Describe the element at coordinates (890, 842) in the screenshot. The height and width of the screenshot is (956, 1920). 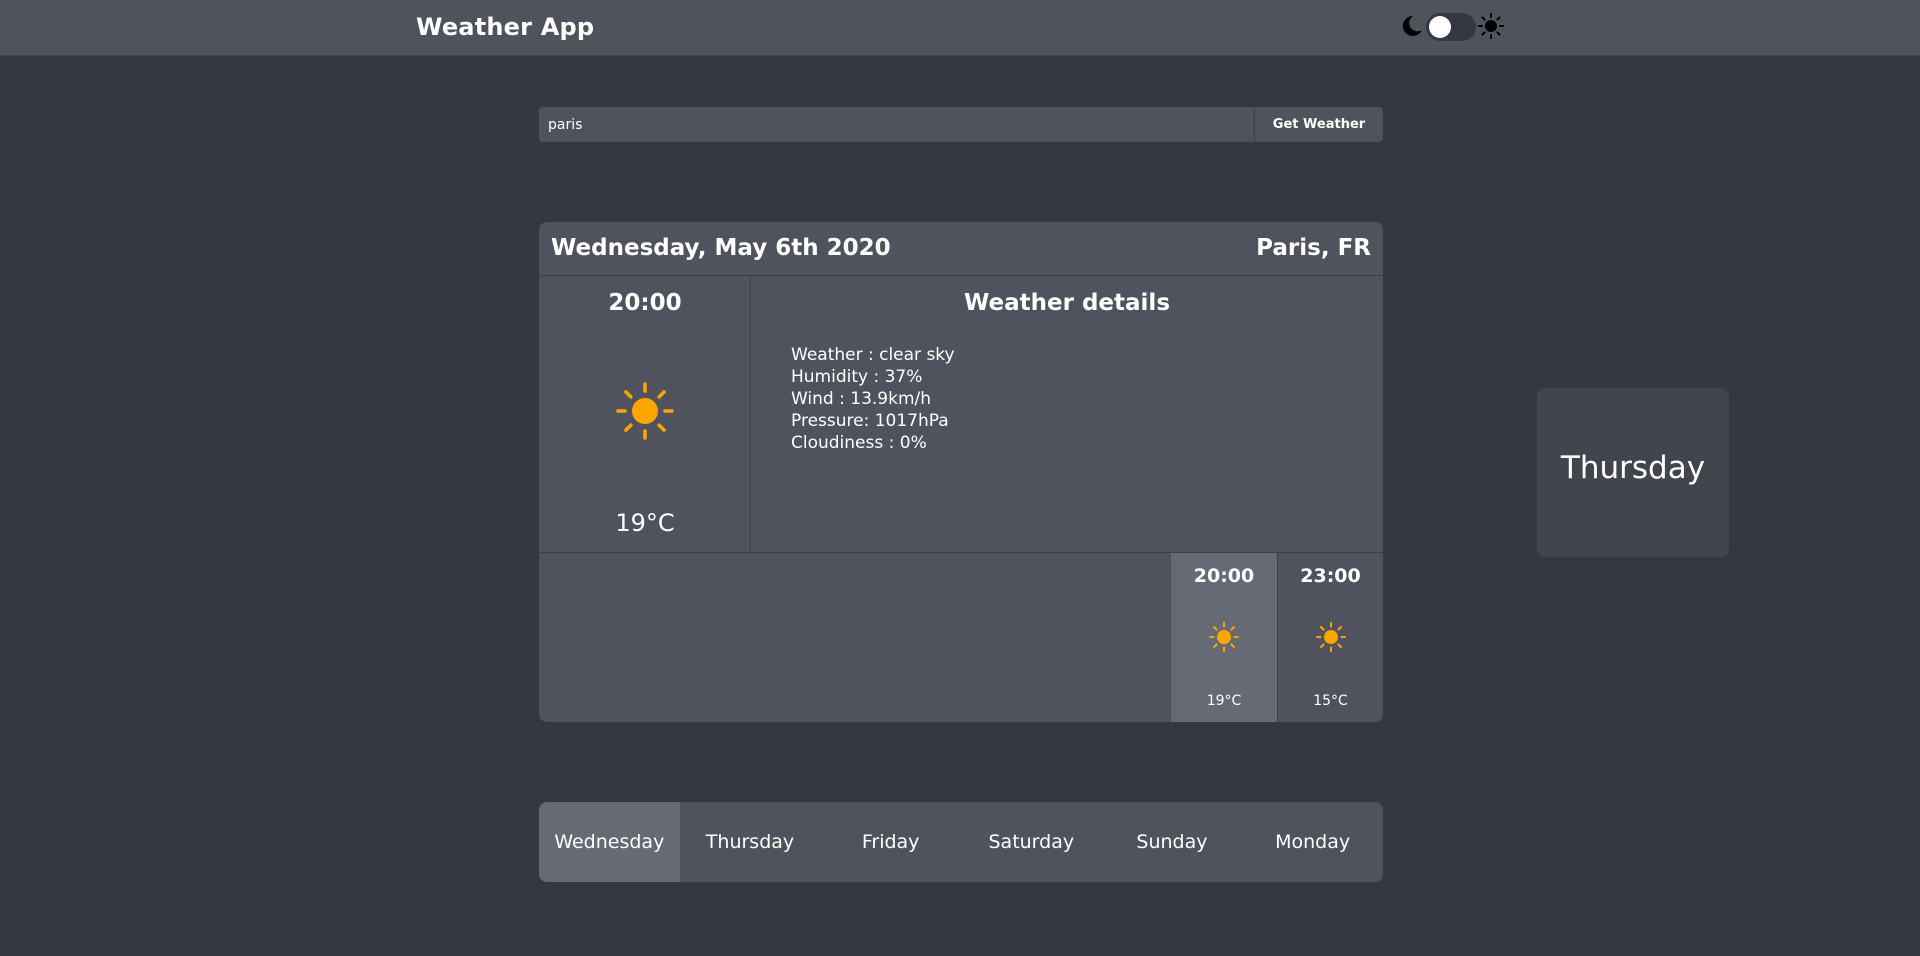
I see `day-tab-friday: Friday` at that location.